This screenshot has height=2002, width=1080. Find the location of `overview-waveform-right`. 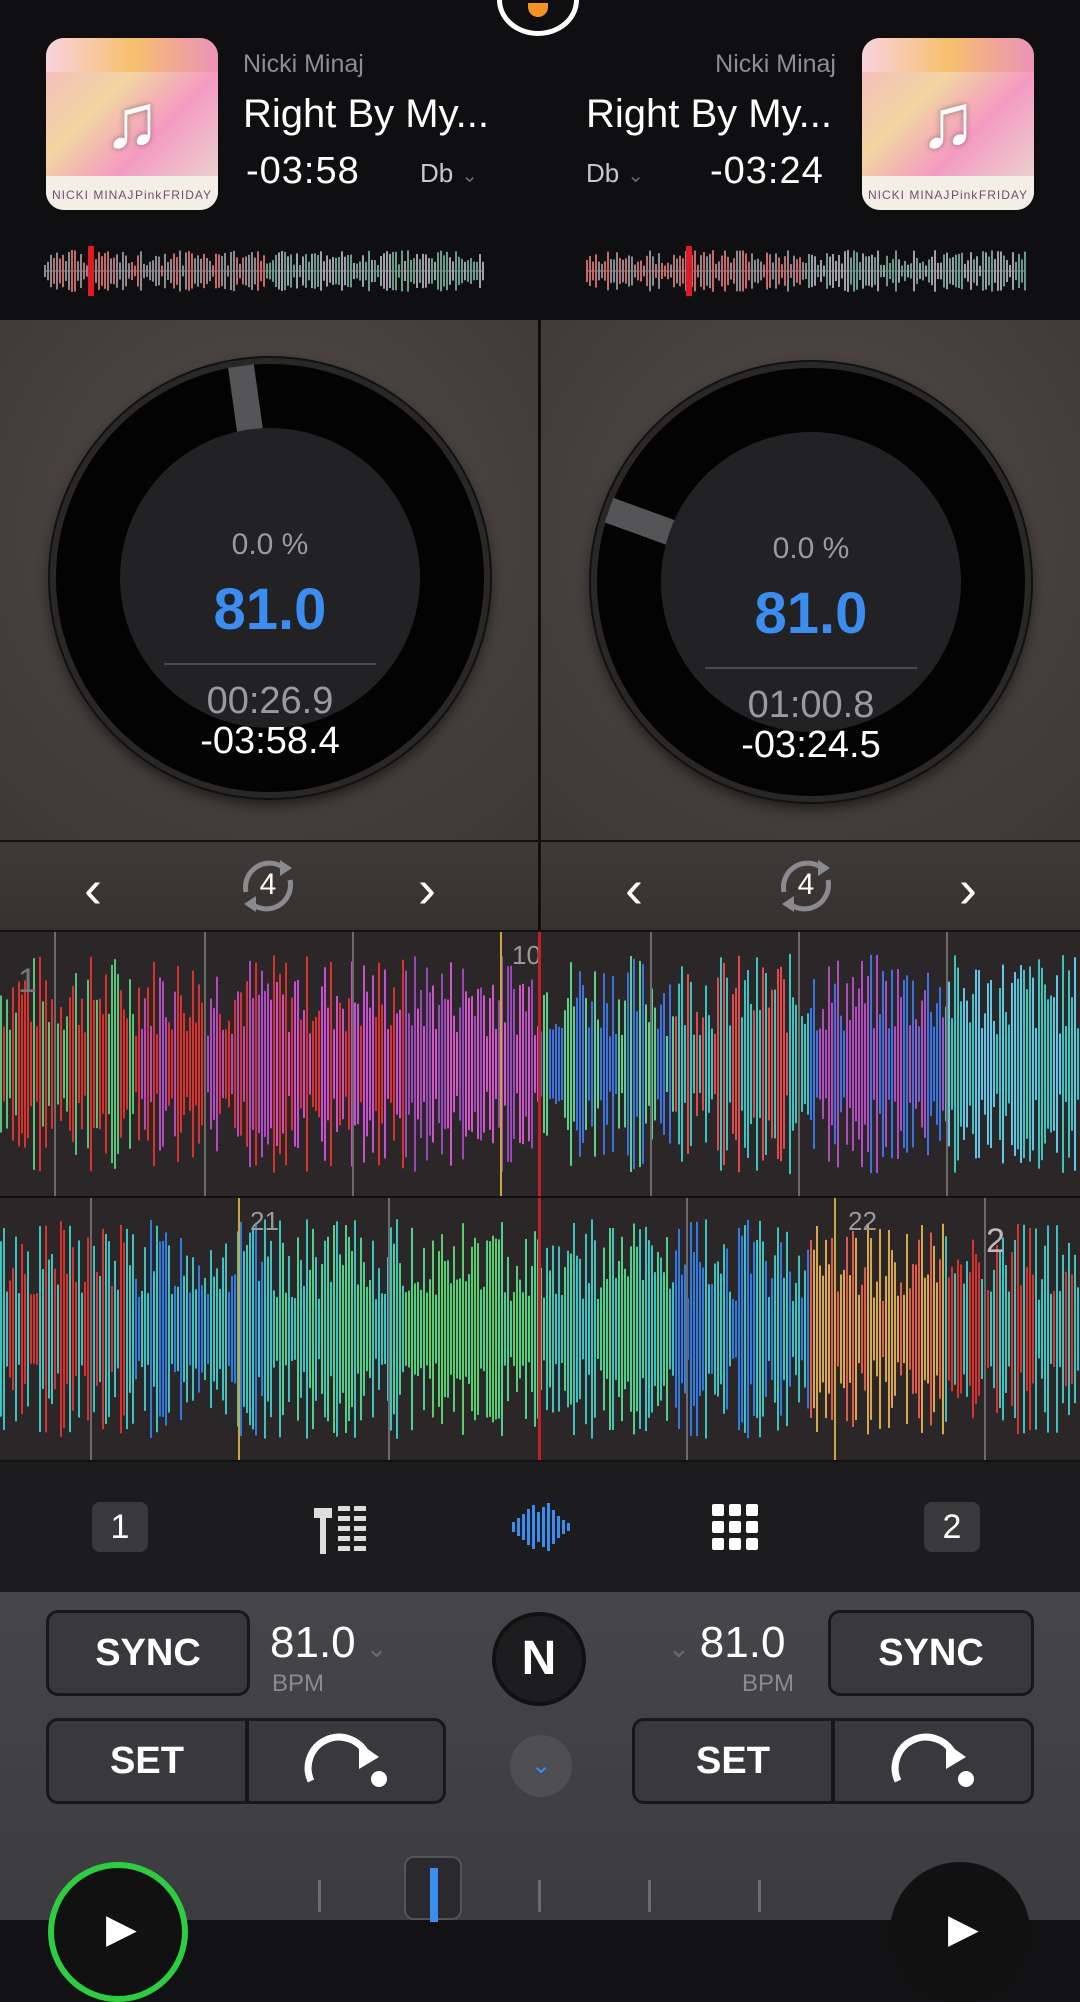

overview-waveform-right is located at coordinates (806, 271).